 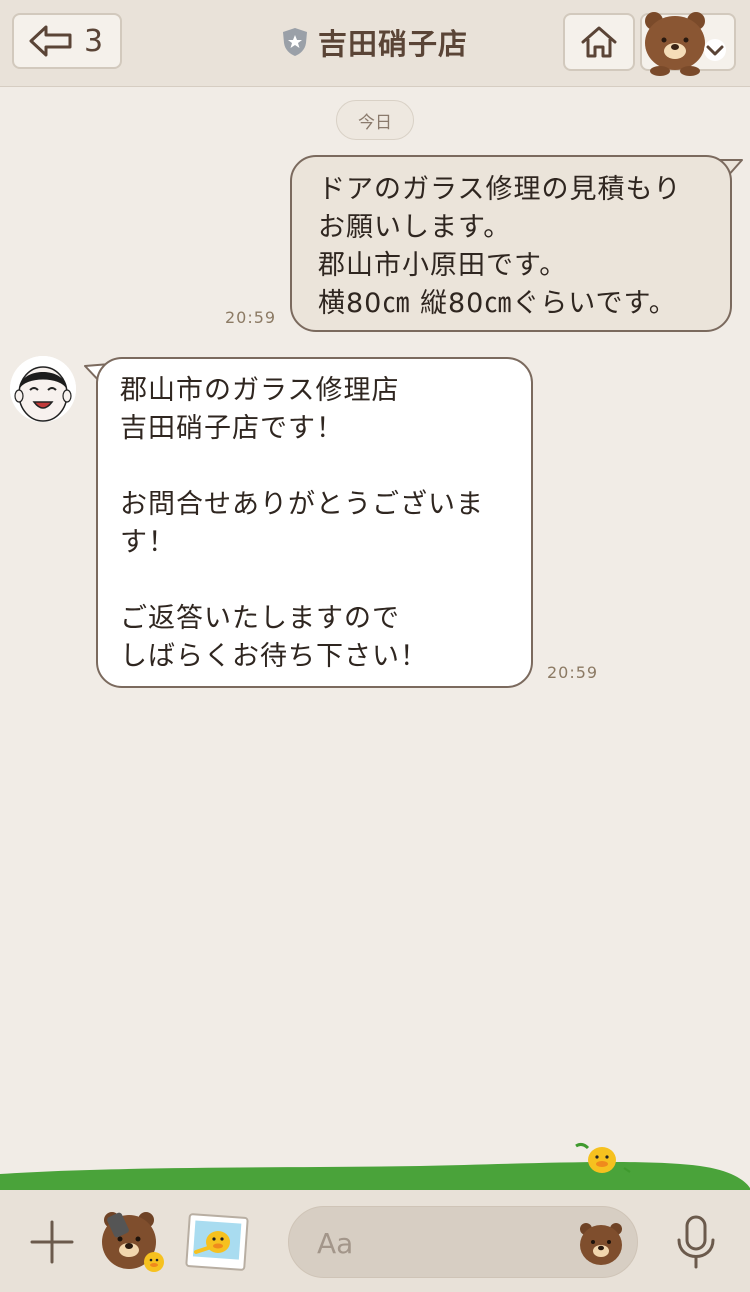 What do you see at coordinates (295, 42) in the screenshot?
I see `shield-star-icon` at bounding box center [295, 42].